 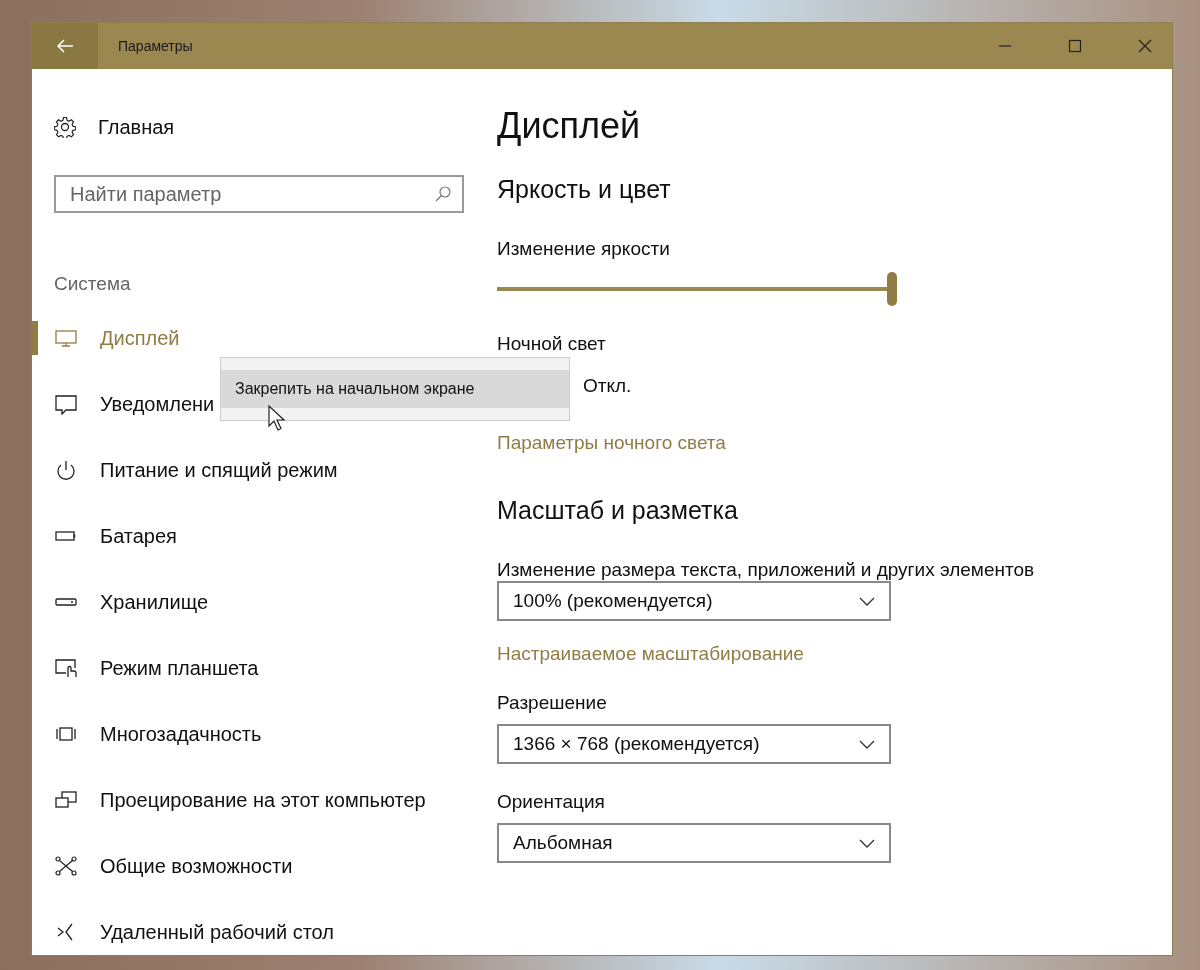 What do you see at coordinates (552, 703) in the screenshot?
I see `setting-label: Разрешение` at bounding box center [552, 703].